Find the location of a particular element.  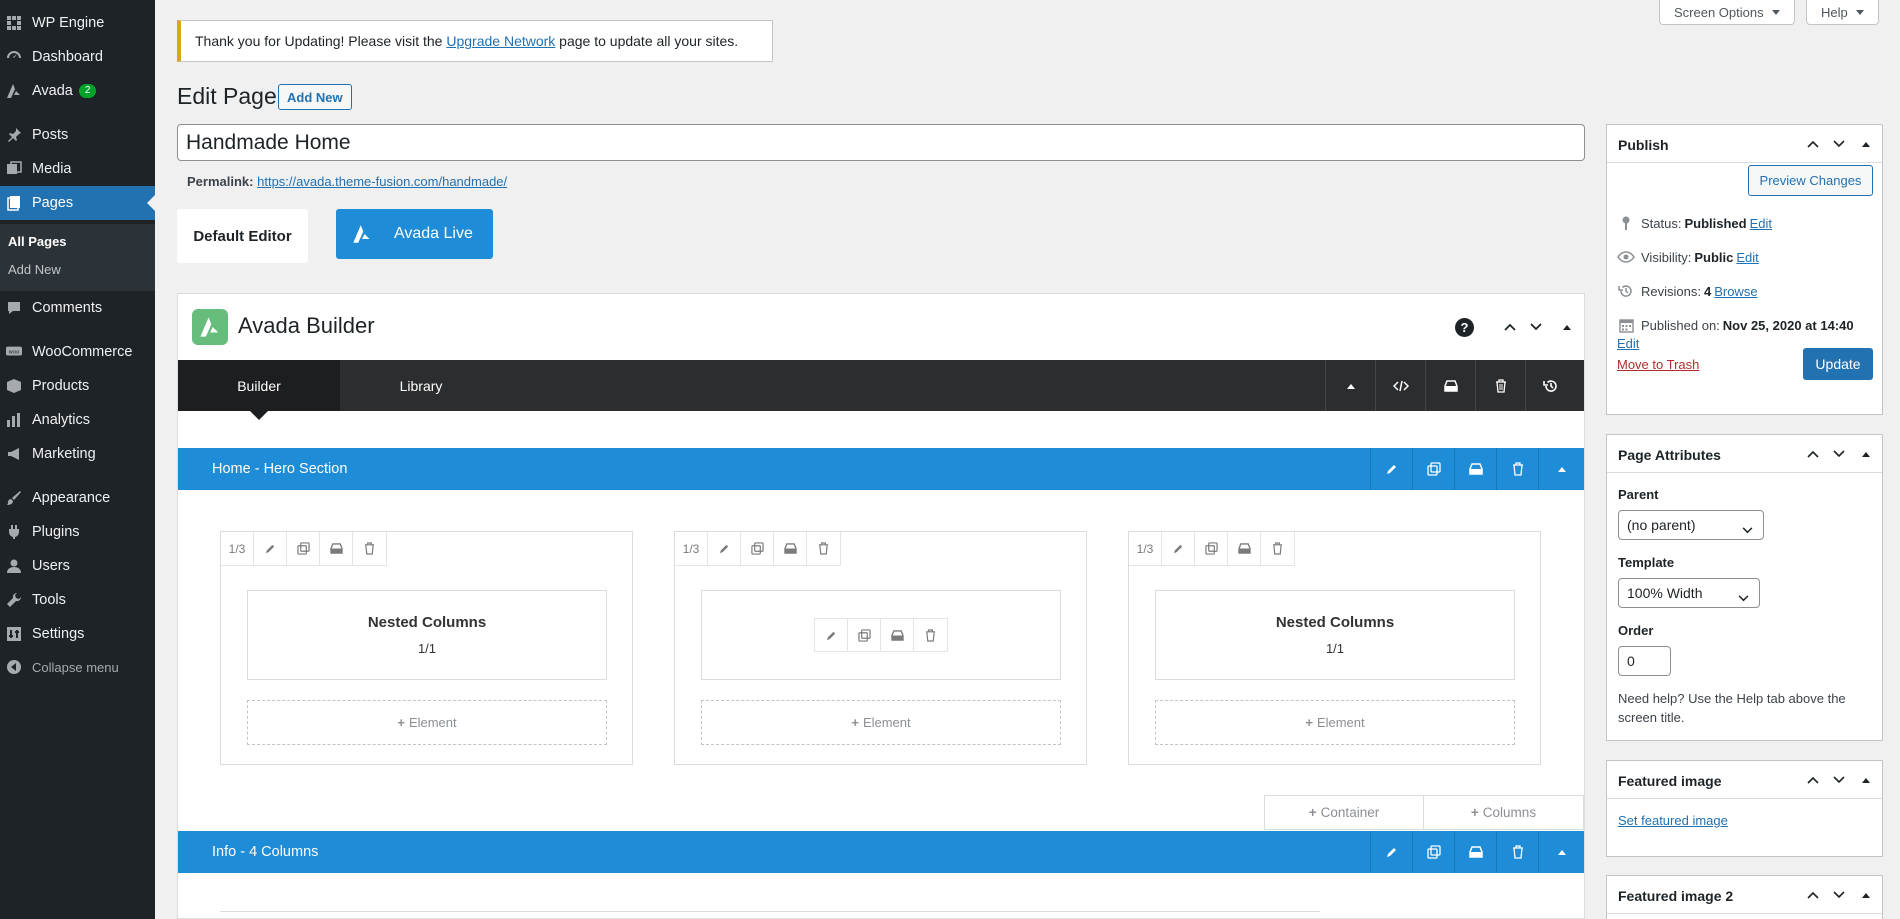

empty-element-placeholder is located at coordinates (881, 635).